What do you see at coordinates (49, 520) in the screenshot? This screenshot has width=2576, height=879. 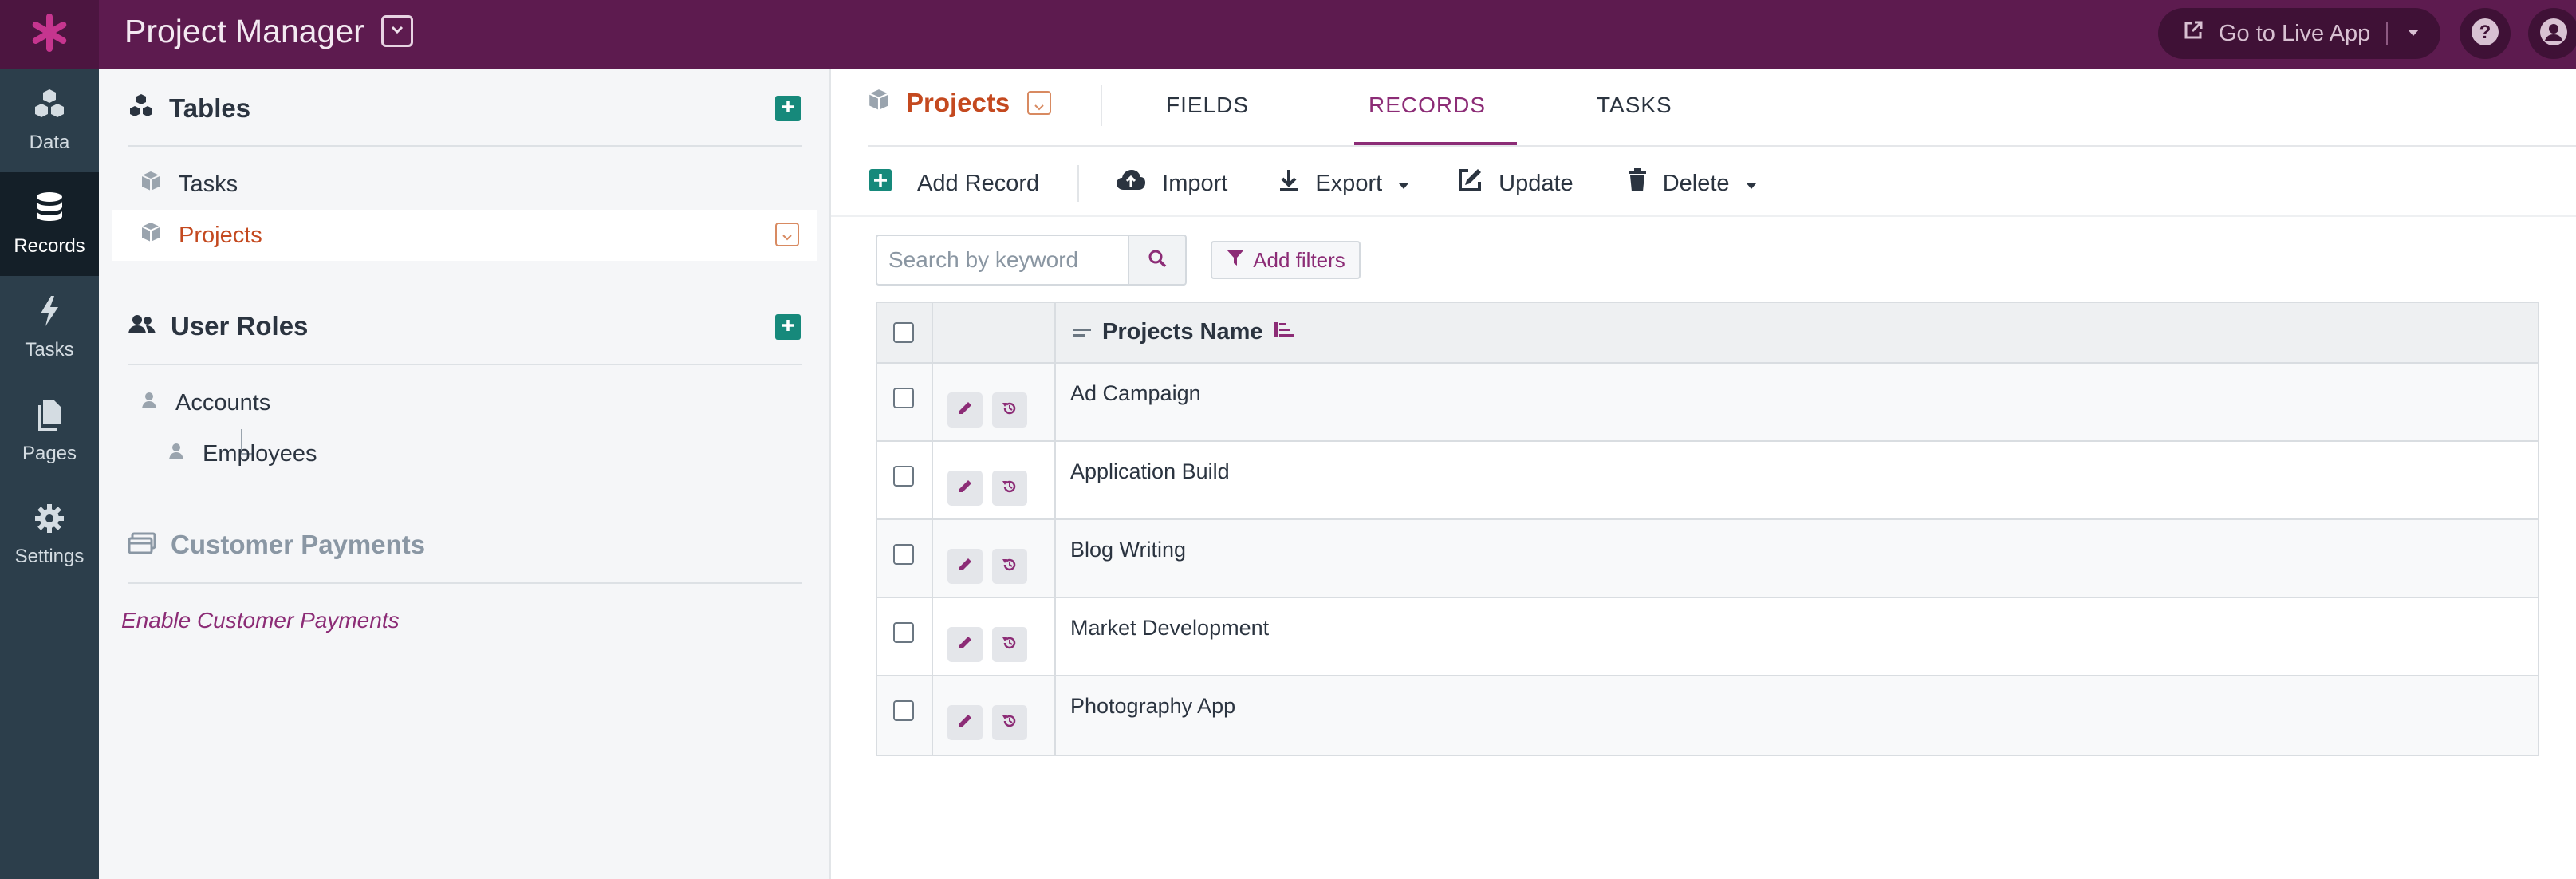 I see `gear-icon` at bounding box center [49, 520].